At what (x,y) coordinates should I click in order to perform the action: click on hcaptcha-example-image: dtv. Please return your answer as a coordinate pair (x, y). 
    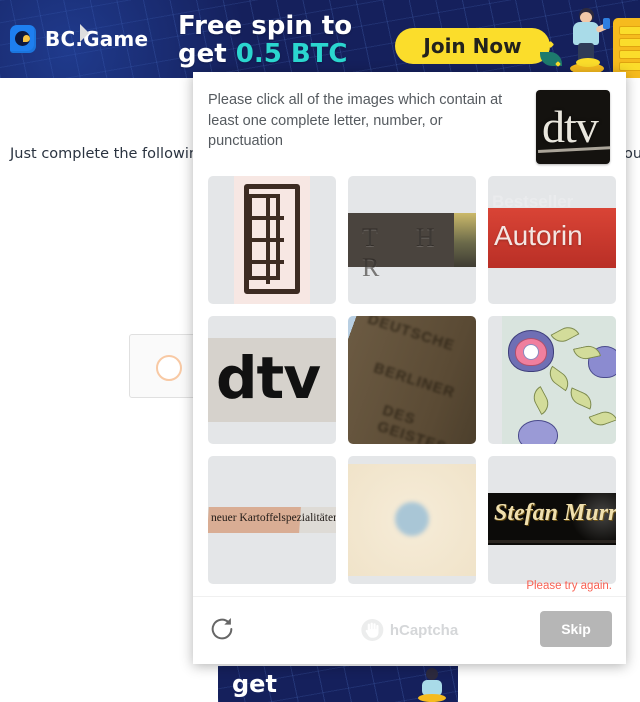
    Looking at the image, I should click on (573, 127).